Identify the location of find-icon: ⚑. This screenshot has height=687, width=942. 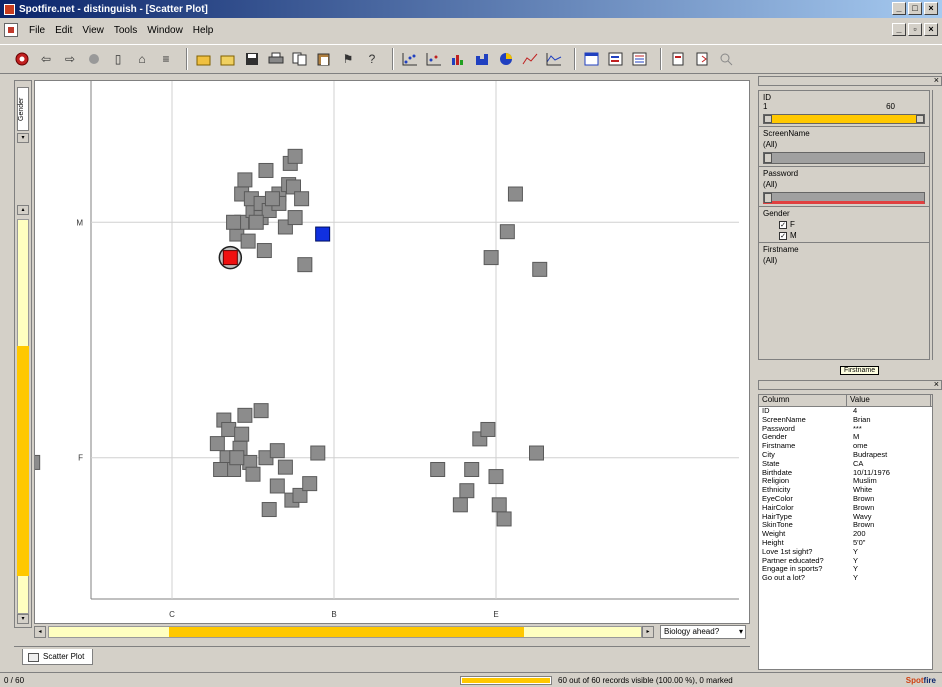
(348, 59).